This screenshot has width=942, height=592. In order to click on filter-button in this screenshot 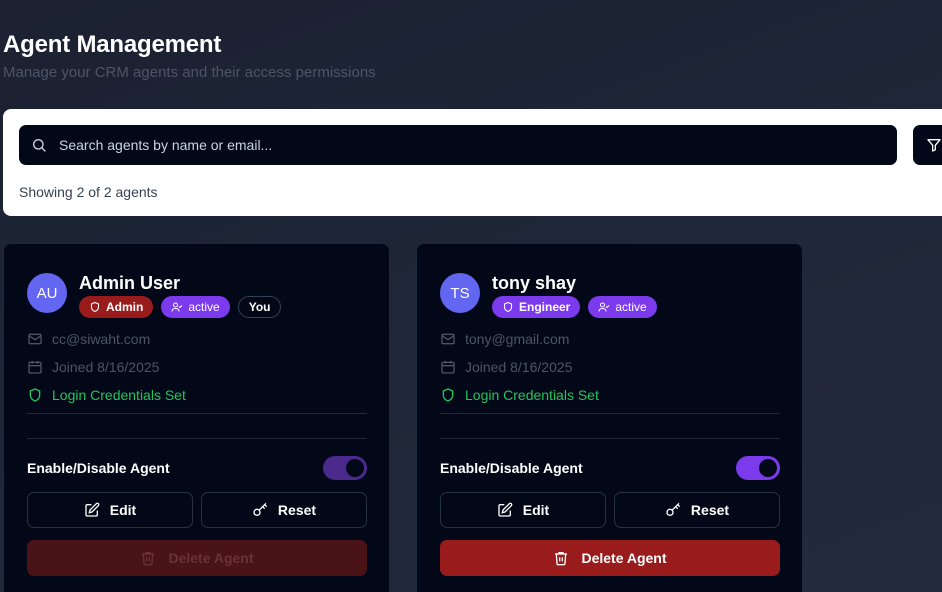, I will do `click(927, 145)`.